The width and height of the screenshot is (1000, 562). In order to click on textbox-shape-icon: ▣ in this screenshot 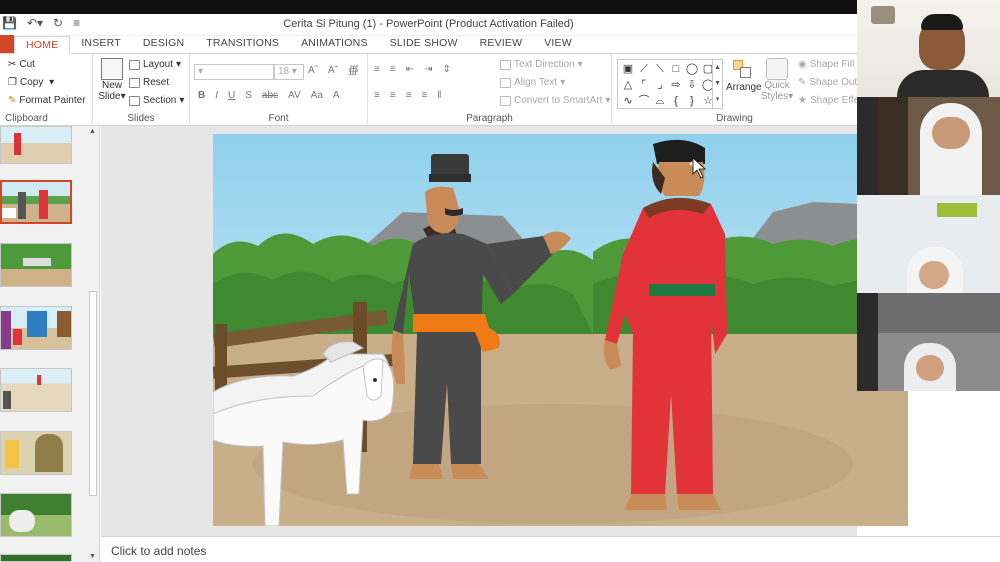, I will do `click(628, 69)`.